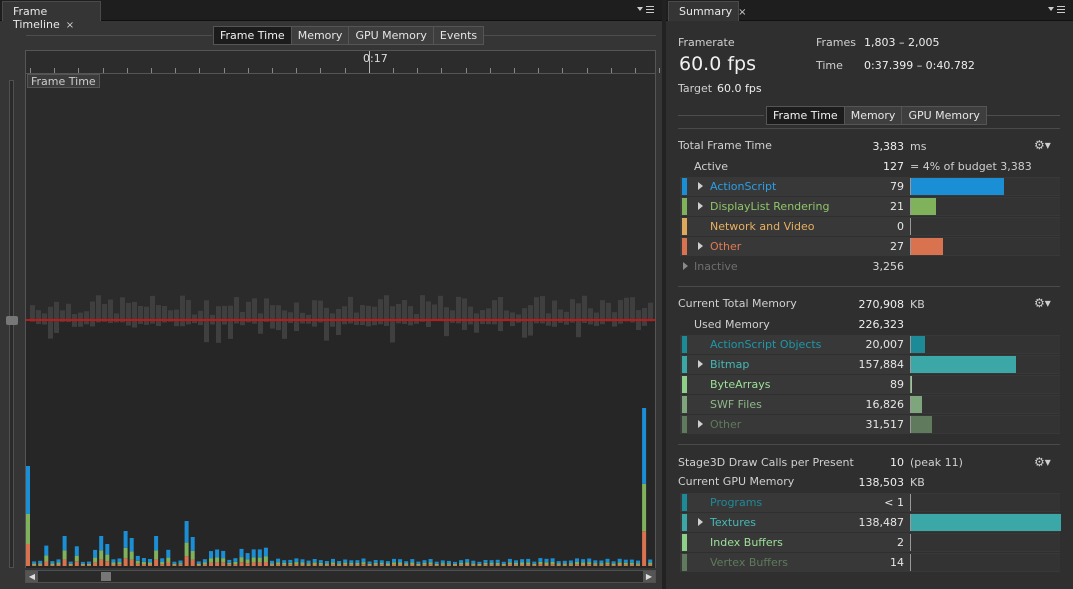  I want to click on color-swatch, so click(684, 364).